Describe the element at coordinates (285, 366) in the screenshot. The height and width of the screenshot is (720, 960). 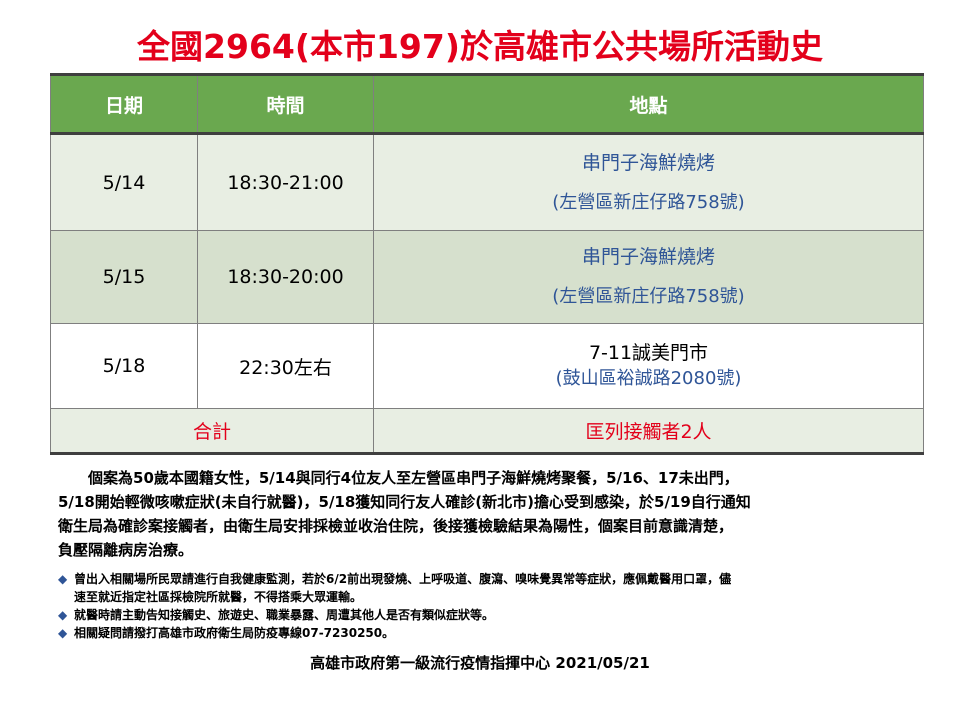
I see `row-time: 22:30左右` at that location.